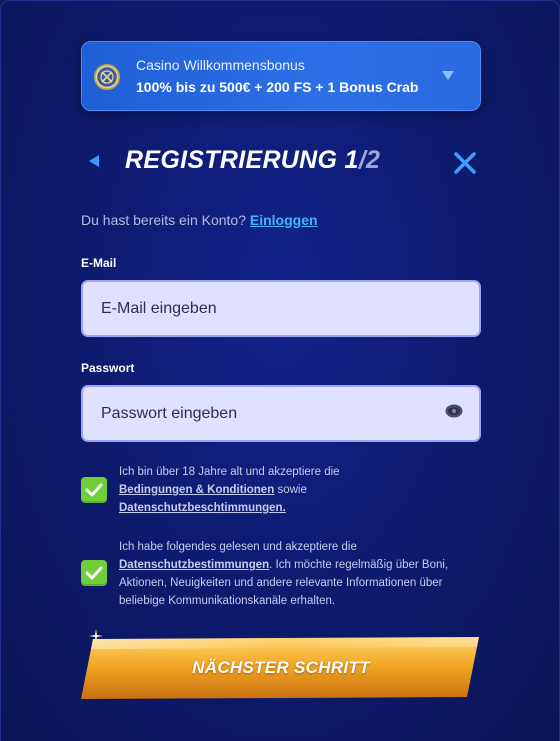  Describe the element at coordinates (99, 263) in the screenshot. I see `email-label: E-Mail` at that location.